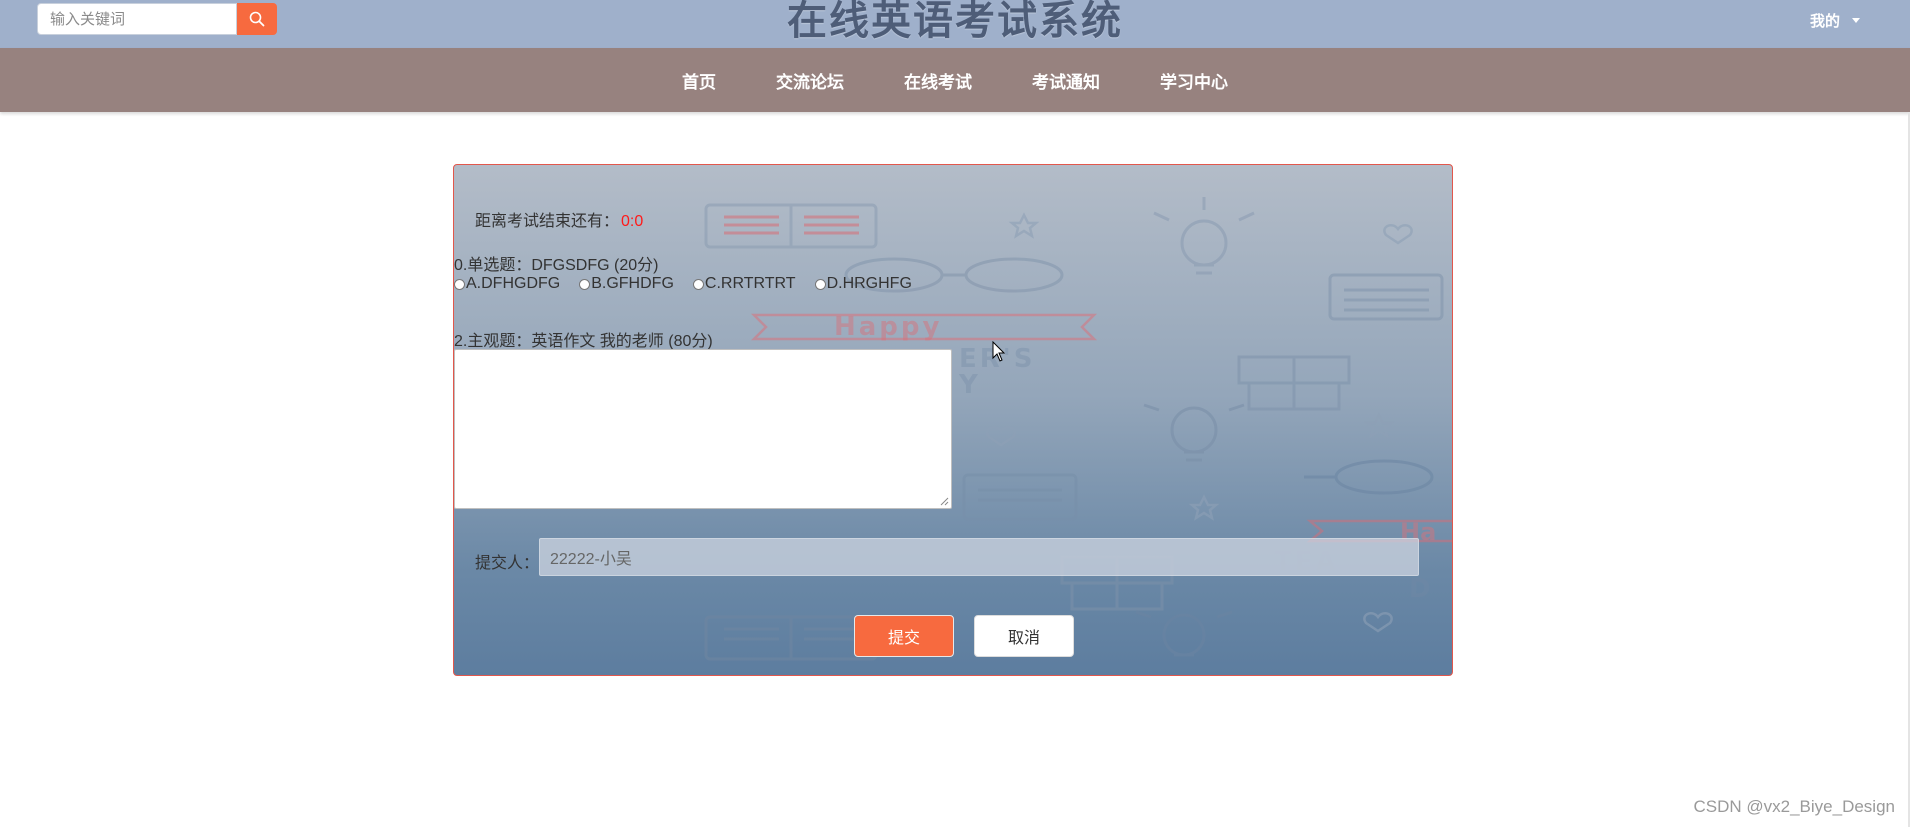  Describe the element at coordinates (1856, 20) in the screenshot. I see `chevron-down-icon` at that location.